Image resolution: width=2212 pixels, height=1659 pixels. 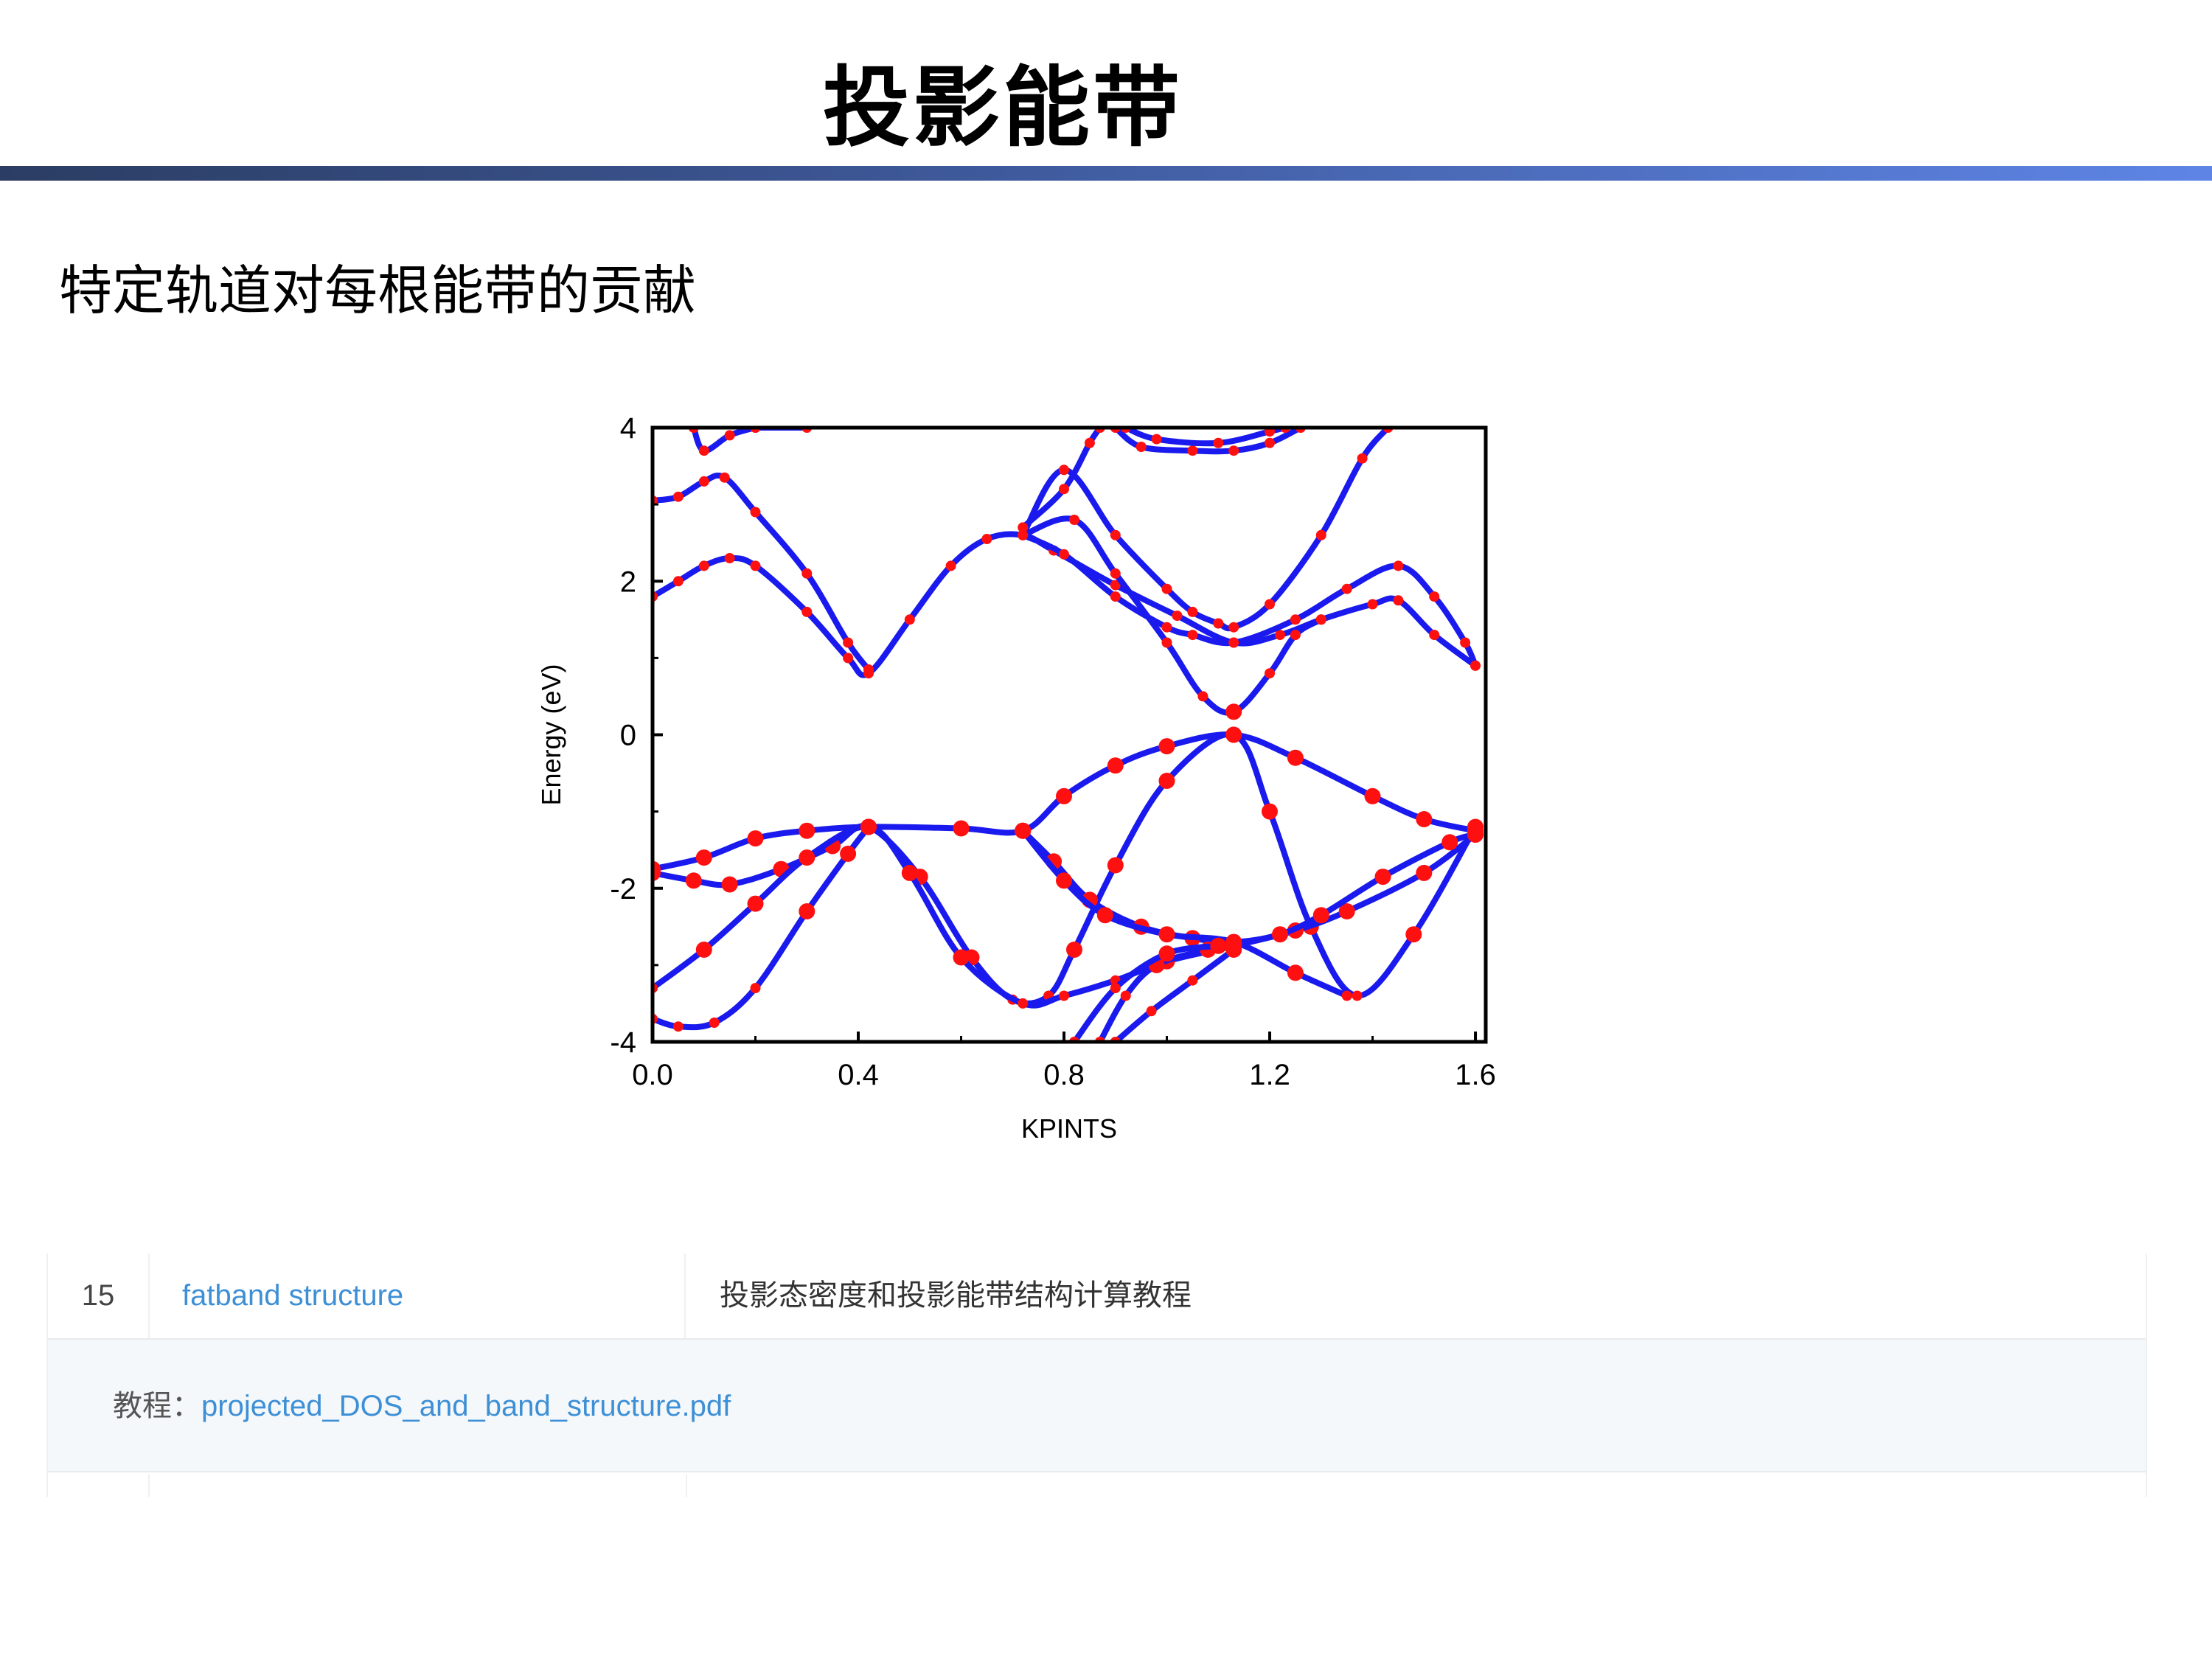 What do you see at coordinates (628, 582) in the screenshot?
I see `y-tick-label: 2` at bounding box center [628, 582].